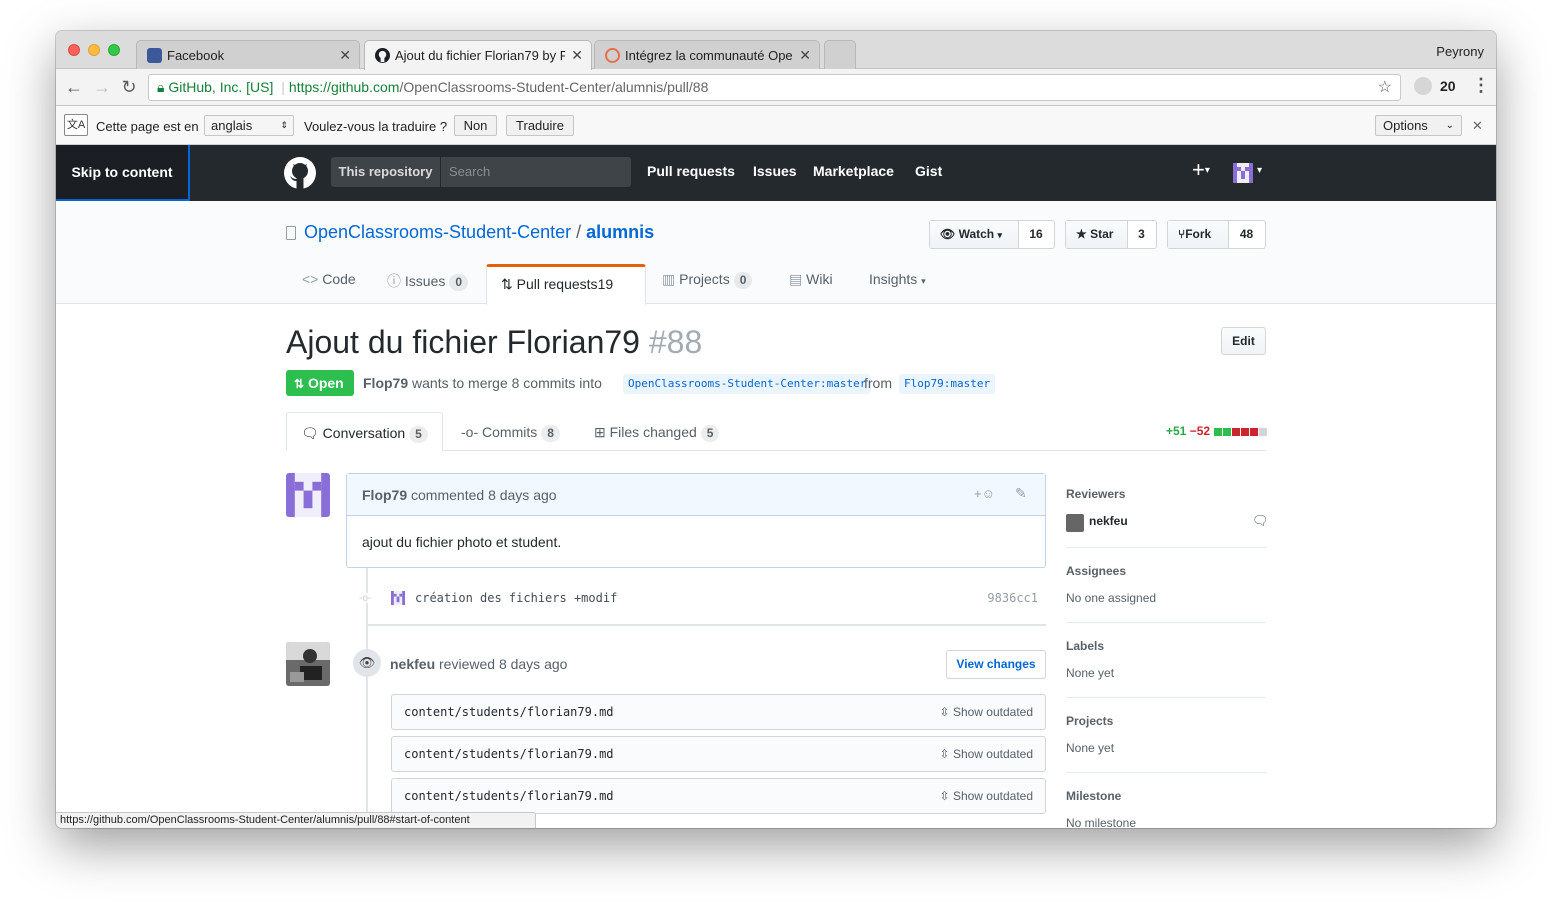 This screenshot has height=909, width=1552. What do you see at coordinates (74, 50) in the screenshot?
I see `close-window-button` at bounding box center [74, 50].